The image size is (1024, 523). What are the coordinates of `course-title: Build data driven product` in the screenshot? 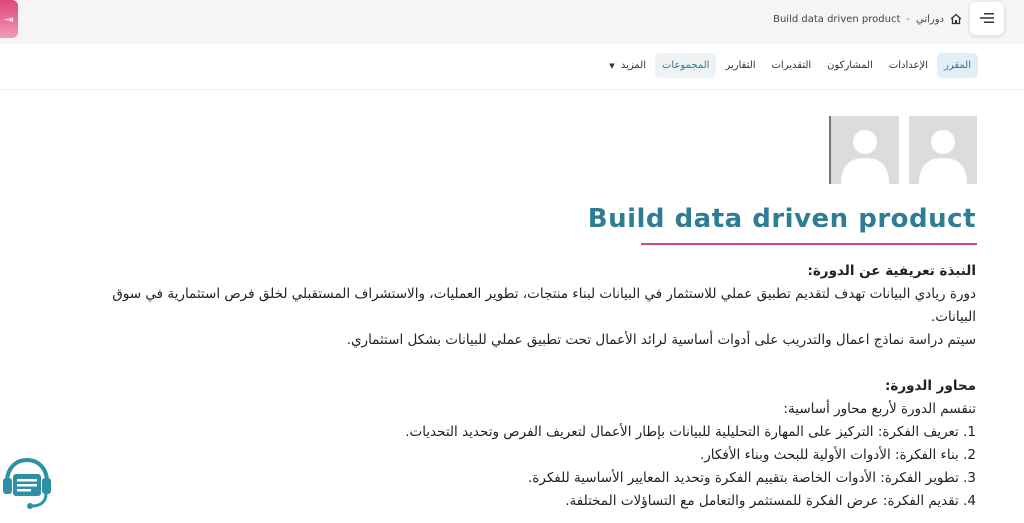 It's located at (781, 219).